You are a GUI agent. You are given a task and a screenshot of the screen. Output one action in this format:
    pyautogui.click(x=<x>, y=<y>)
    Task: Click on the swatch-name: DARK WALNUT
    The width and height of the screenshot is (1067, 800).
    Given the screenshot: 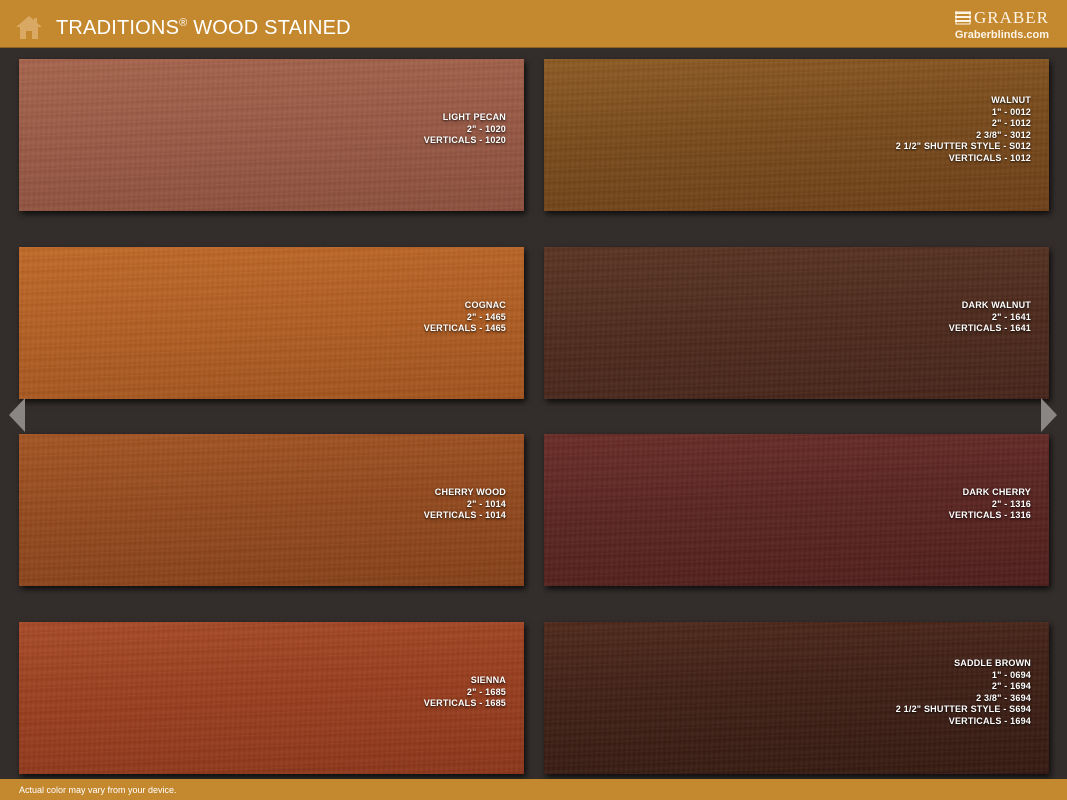 What is the action you would take?
    pyautogui.click(x=996, y=305)
    